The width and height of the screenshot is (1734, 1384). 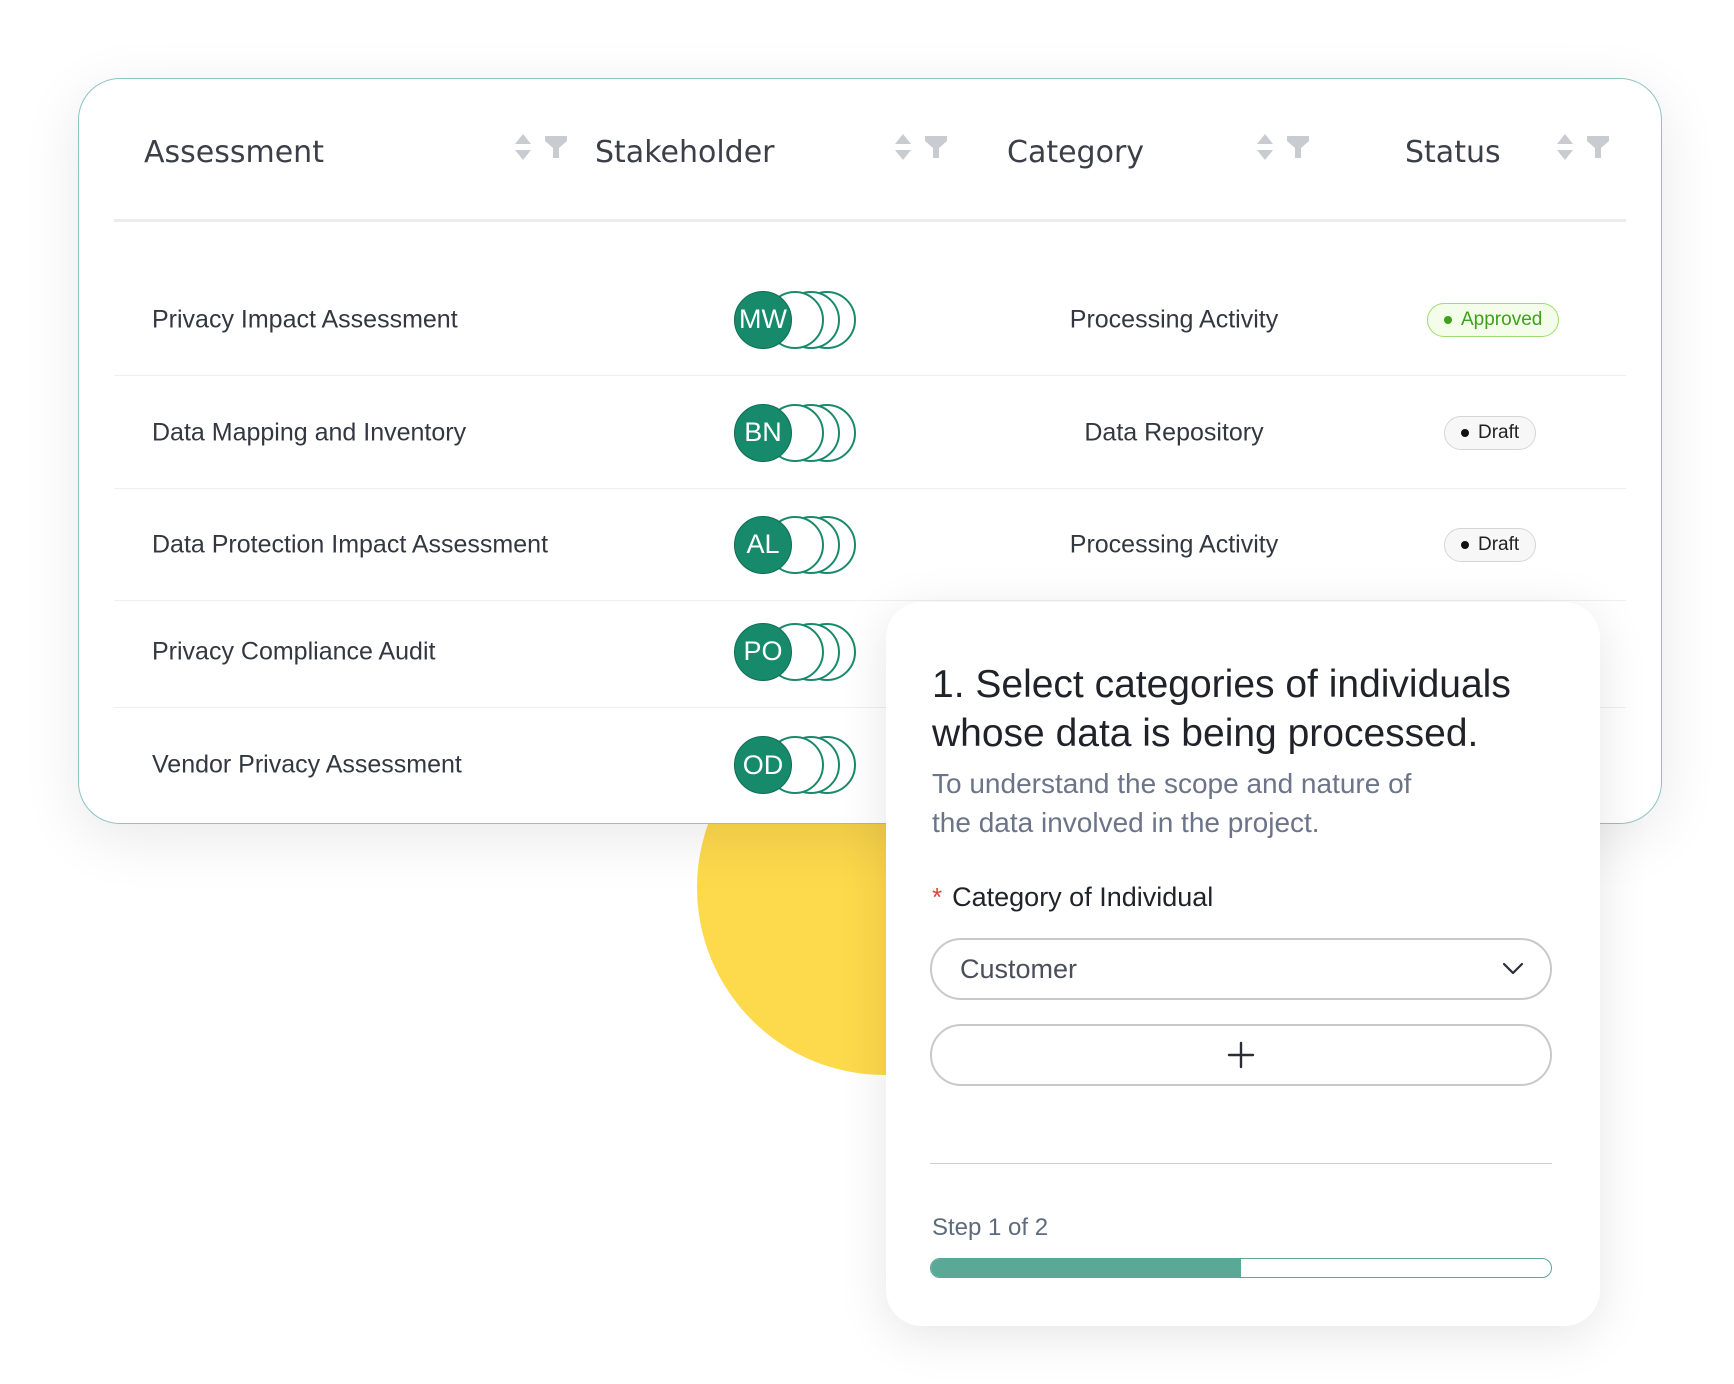 I want to click on avatar: AL, so click(x=763, y=544).